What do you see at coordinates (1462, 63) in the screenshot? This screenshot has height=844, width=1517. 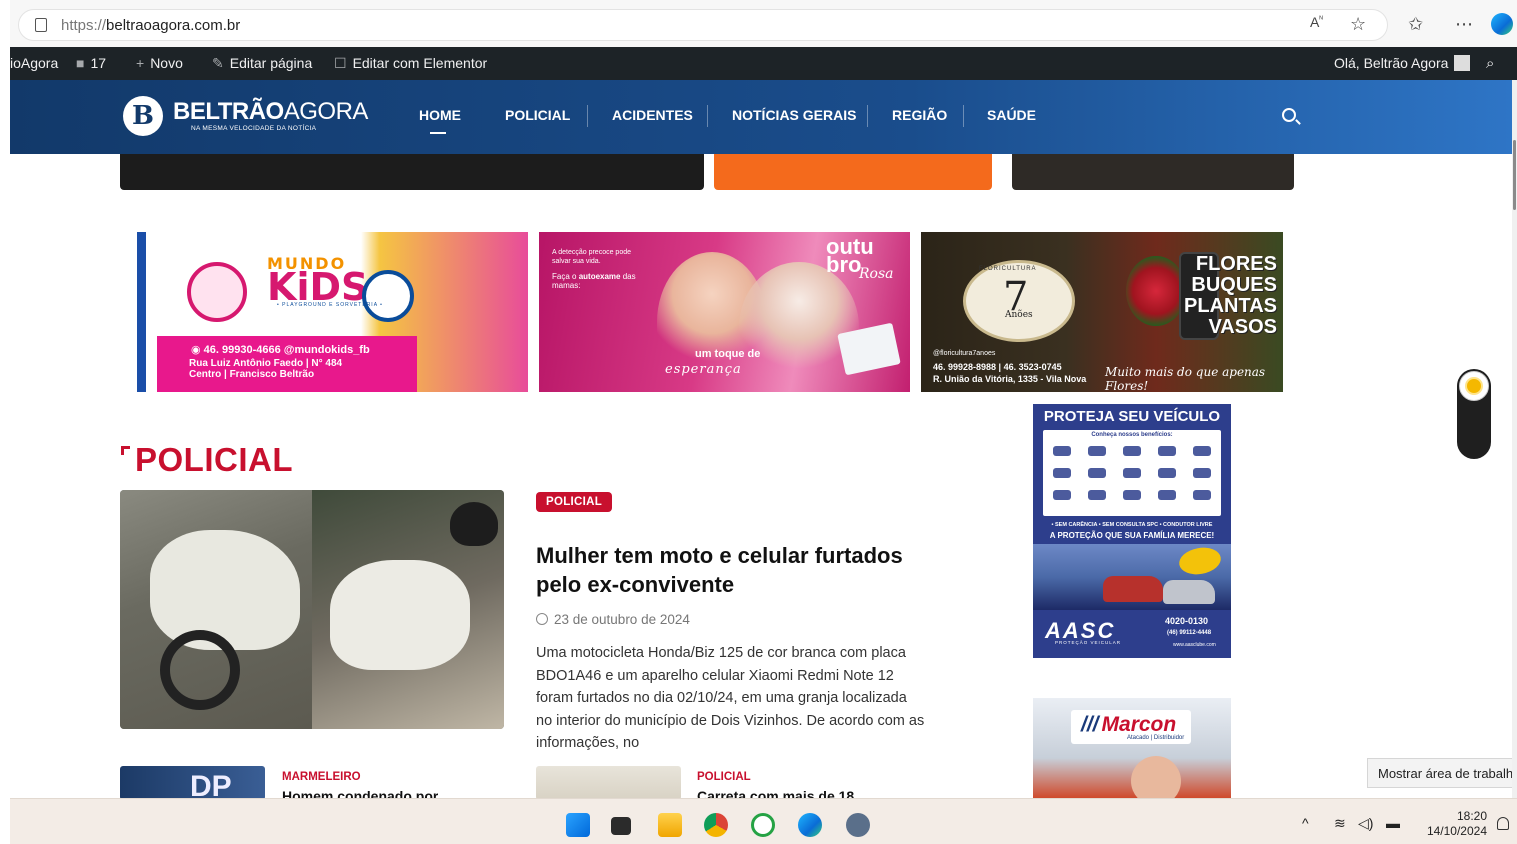 I see `avatar` at bounding box center [1462, 63].